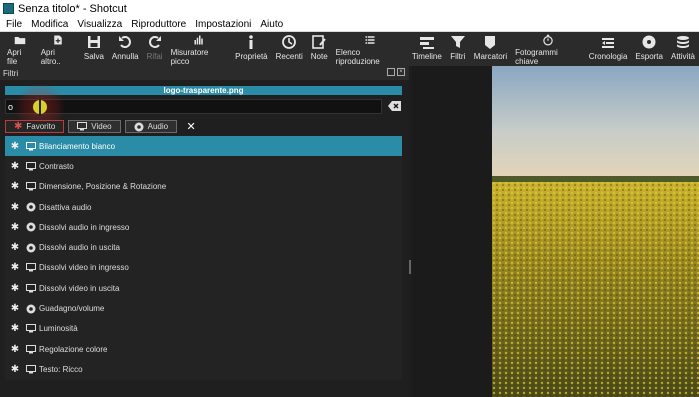 This screenshot has width=699, height=397. I want to click on jobs-icon, so click(682, 42).